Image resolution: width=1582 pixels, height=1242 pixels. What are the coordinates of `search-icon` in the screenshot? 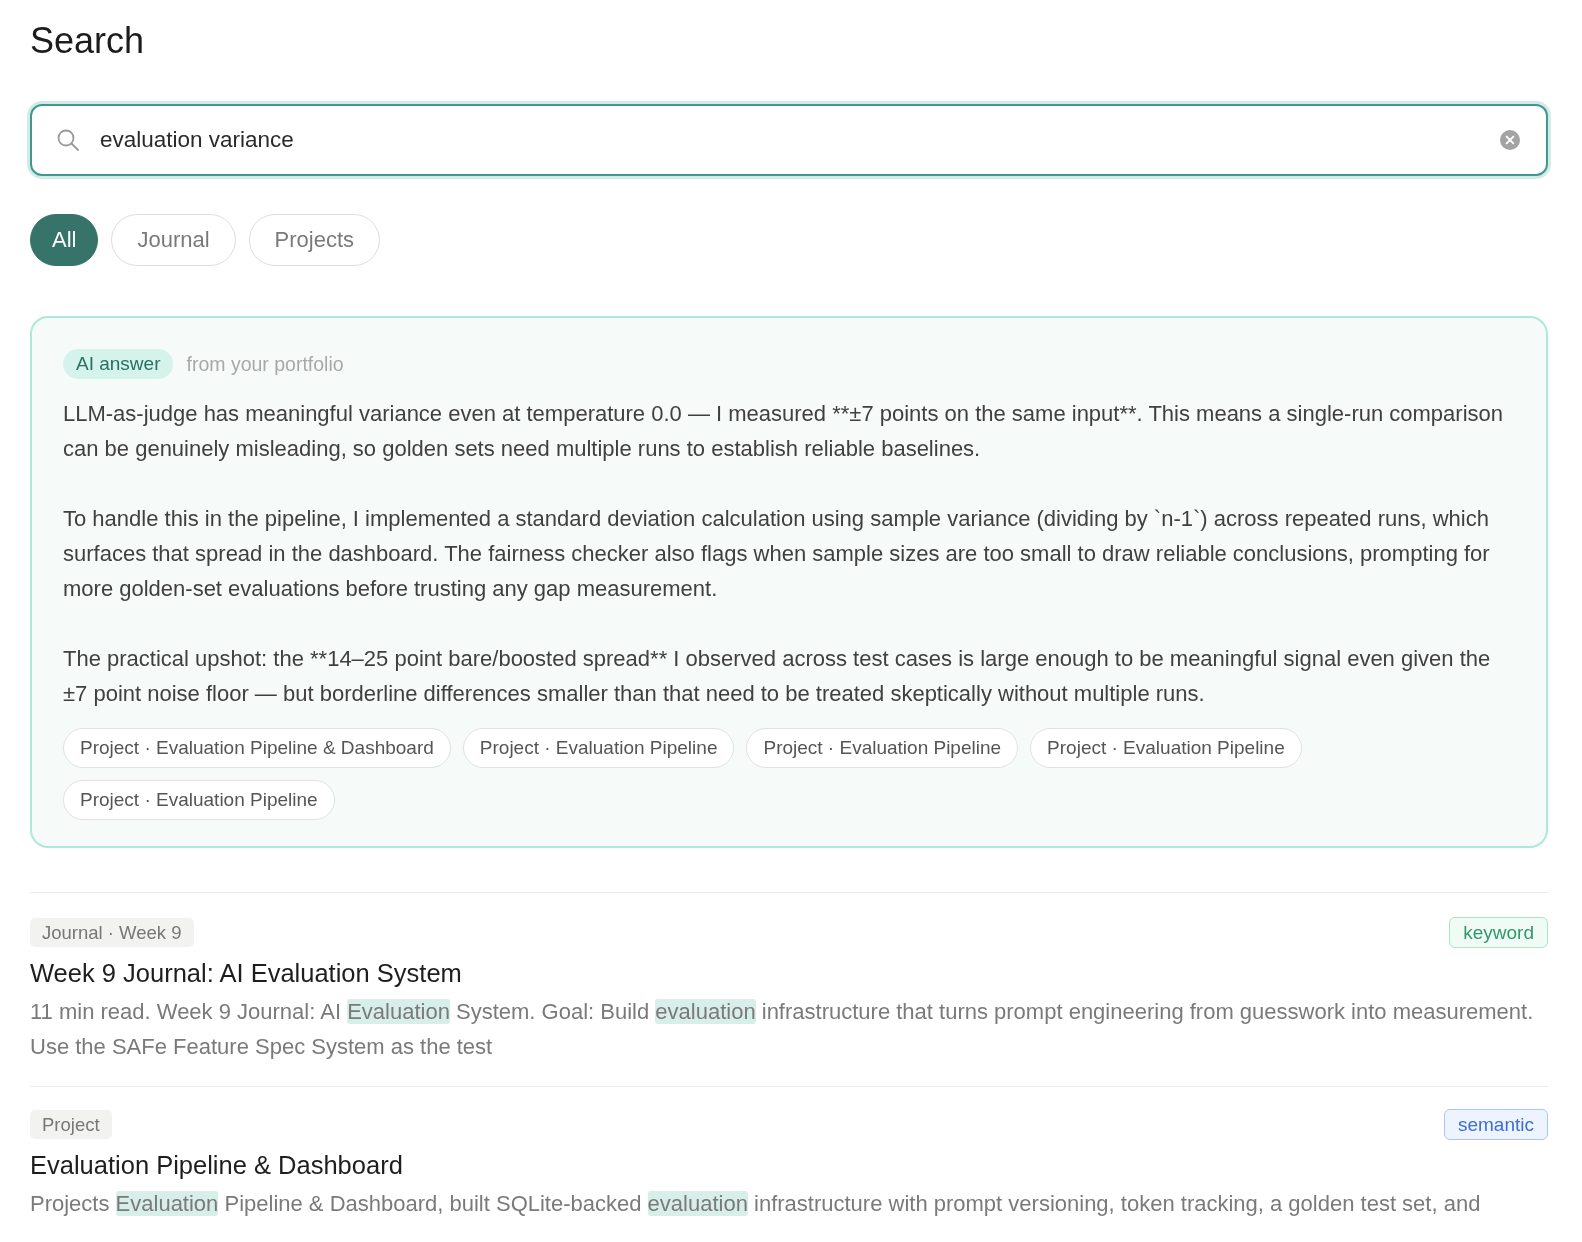 It's located at (68, 140).